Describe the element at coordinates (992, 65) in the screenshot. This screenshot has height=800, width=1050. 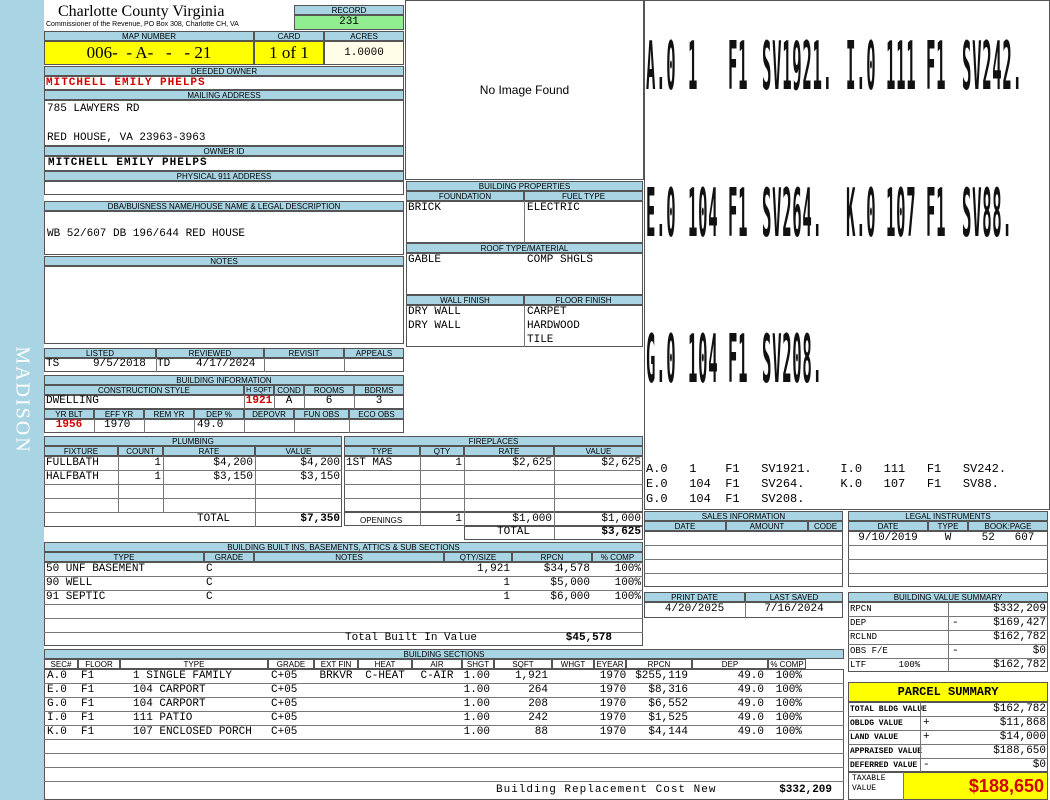
I see `sketch-label: SV242.` at that location.